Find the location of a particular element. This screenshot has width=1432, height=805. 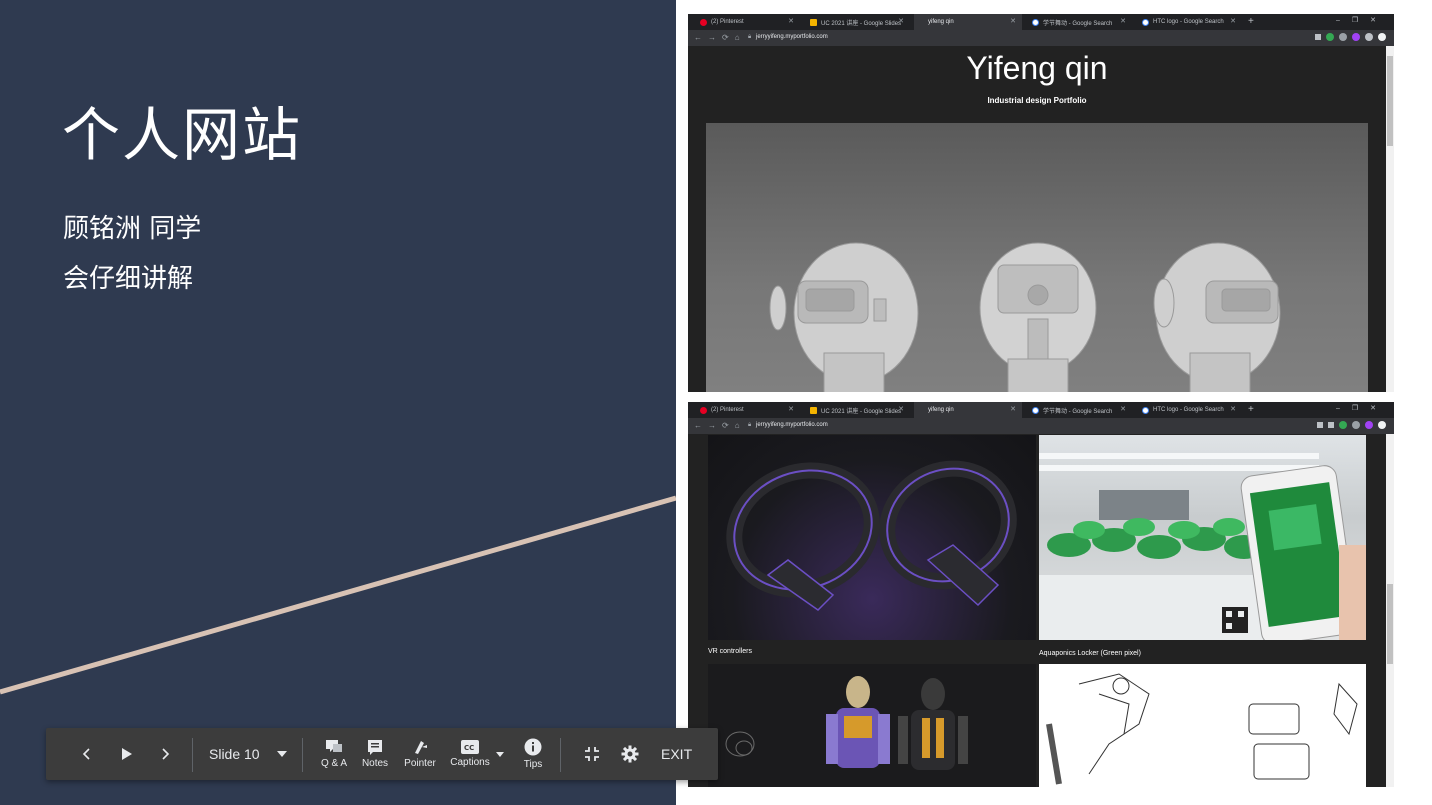

fullscreen-exit-icon is located at coordinates (592, 754).